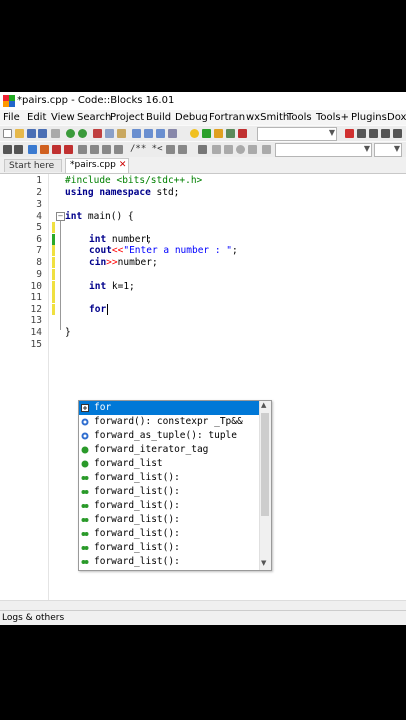 The height and width of the screenshot is (720, 406). Describe the element at coordinates (137, 477) in the screenshot. I see `autocomplete-item-text: forward_list():` at that location.